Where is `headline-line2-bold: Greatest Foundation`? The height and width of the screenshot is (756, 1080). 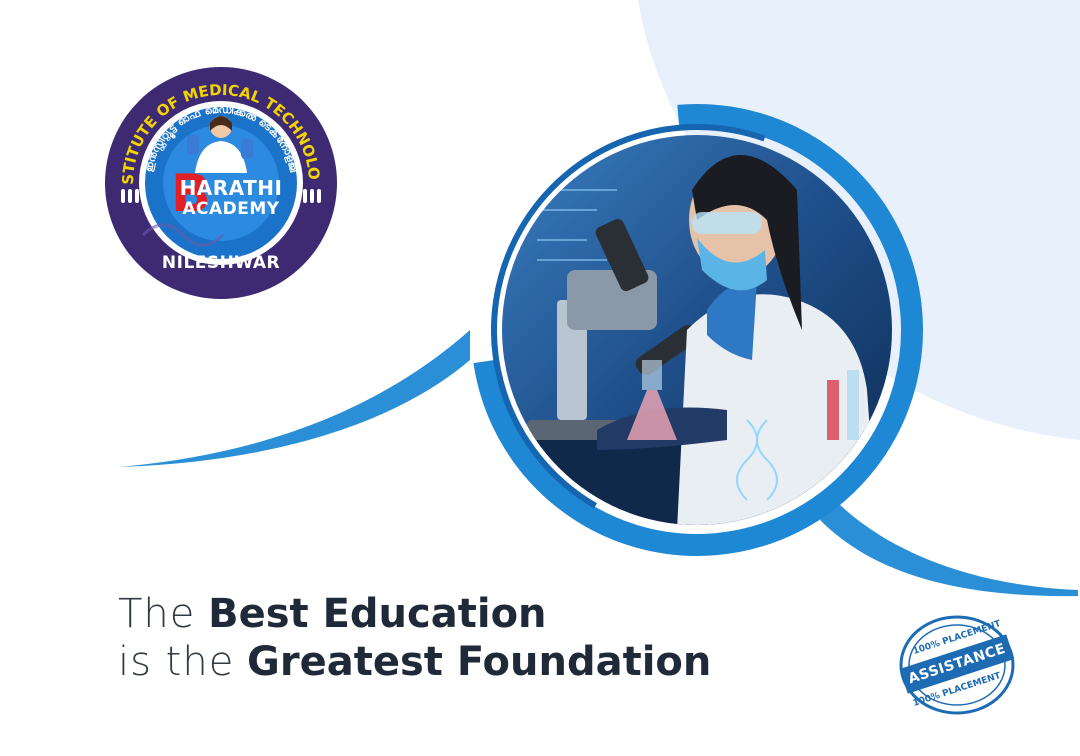
headline-line2-bold: Greatest Foundation is located at coordinates (479, 662).